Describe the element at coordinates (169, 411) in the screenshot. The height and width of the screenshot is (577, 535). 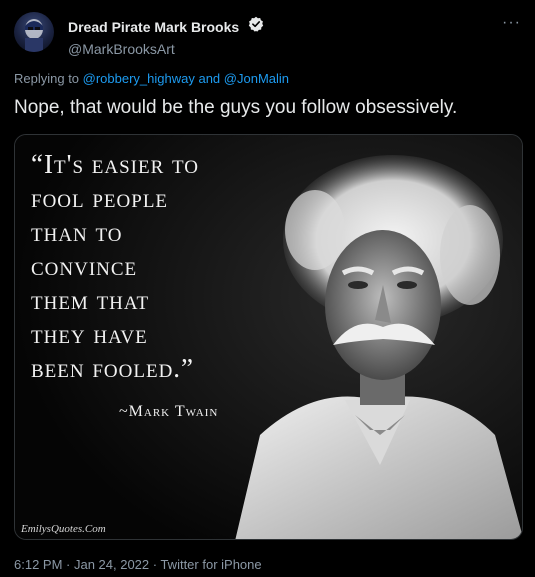
I see `quote-attribution: ~Mark Twain` at that location.